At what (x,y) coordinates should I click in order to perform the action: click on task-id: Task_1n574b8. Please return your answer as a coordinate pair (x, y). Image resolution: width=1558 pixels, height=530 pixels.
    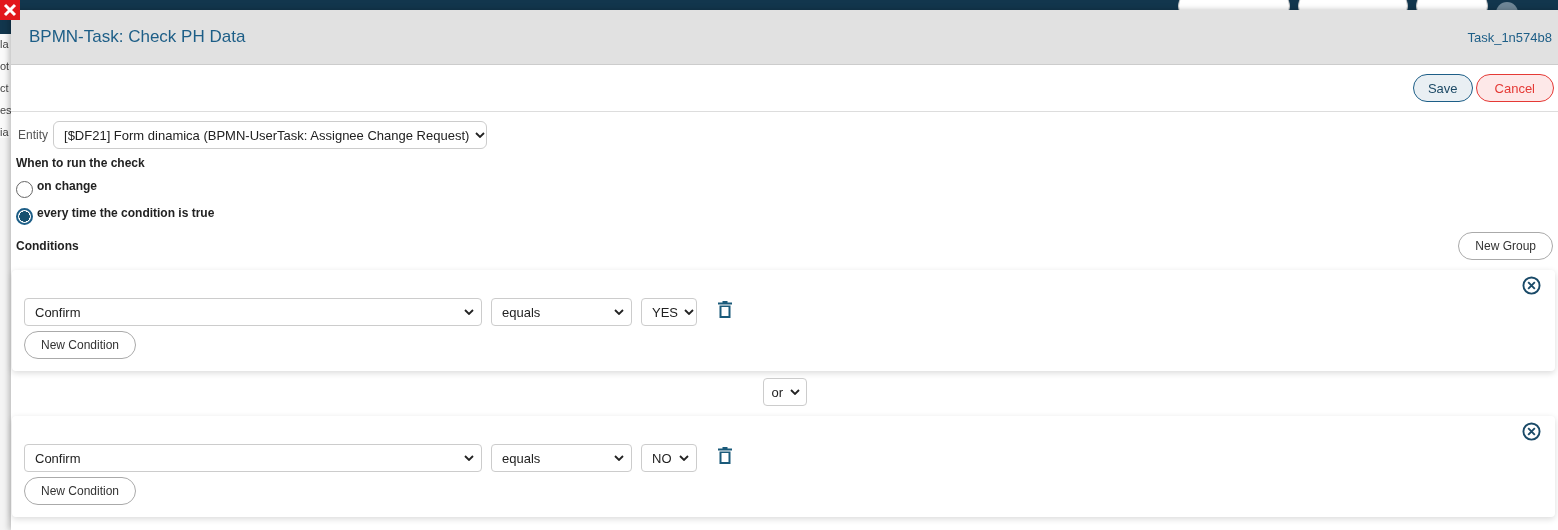
    Looking at the image, I should click on (1509, 37).